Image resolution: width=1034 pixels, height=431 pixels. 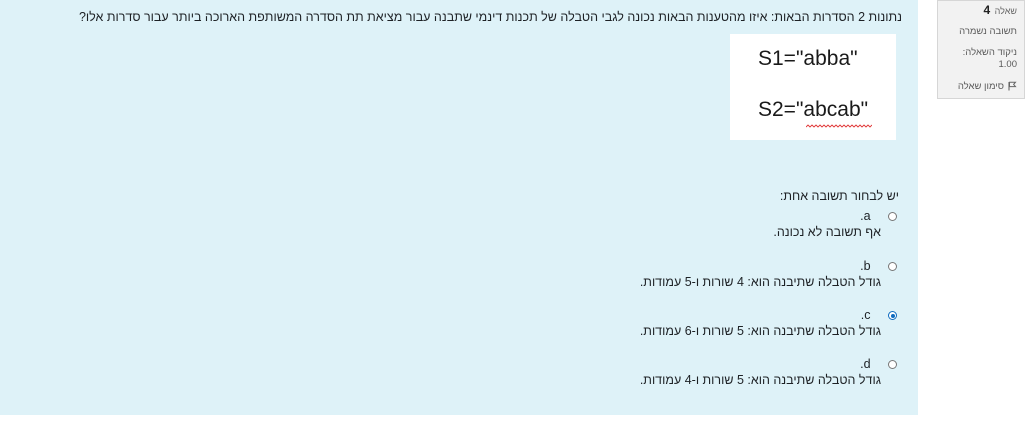 I want to click on sequences-image: S1="abba" S2="abcab", so click(x=813, y=87).